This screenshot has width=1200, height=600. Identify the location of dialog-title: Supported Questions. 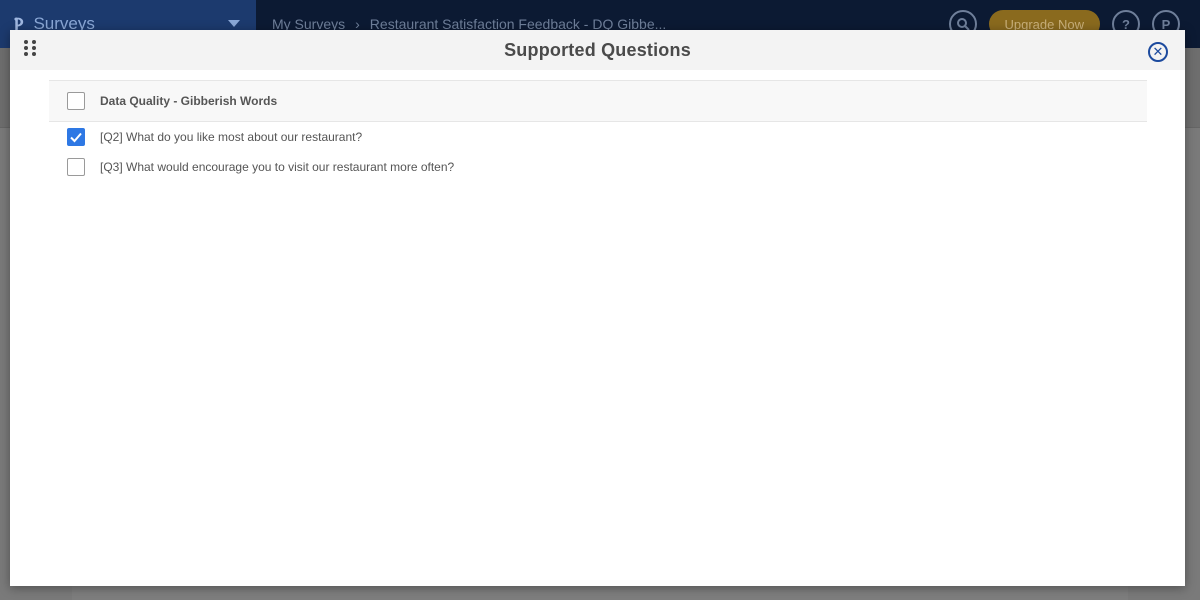
(597, 49).